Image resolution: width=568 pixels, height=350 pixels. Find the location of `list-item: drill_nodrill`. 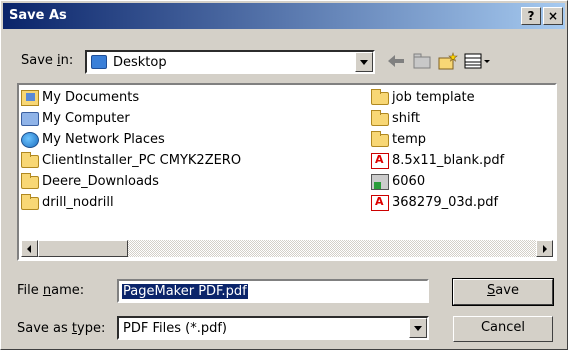

list-item: drill_nodrill is located at coordinates (131, 202).